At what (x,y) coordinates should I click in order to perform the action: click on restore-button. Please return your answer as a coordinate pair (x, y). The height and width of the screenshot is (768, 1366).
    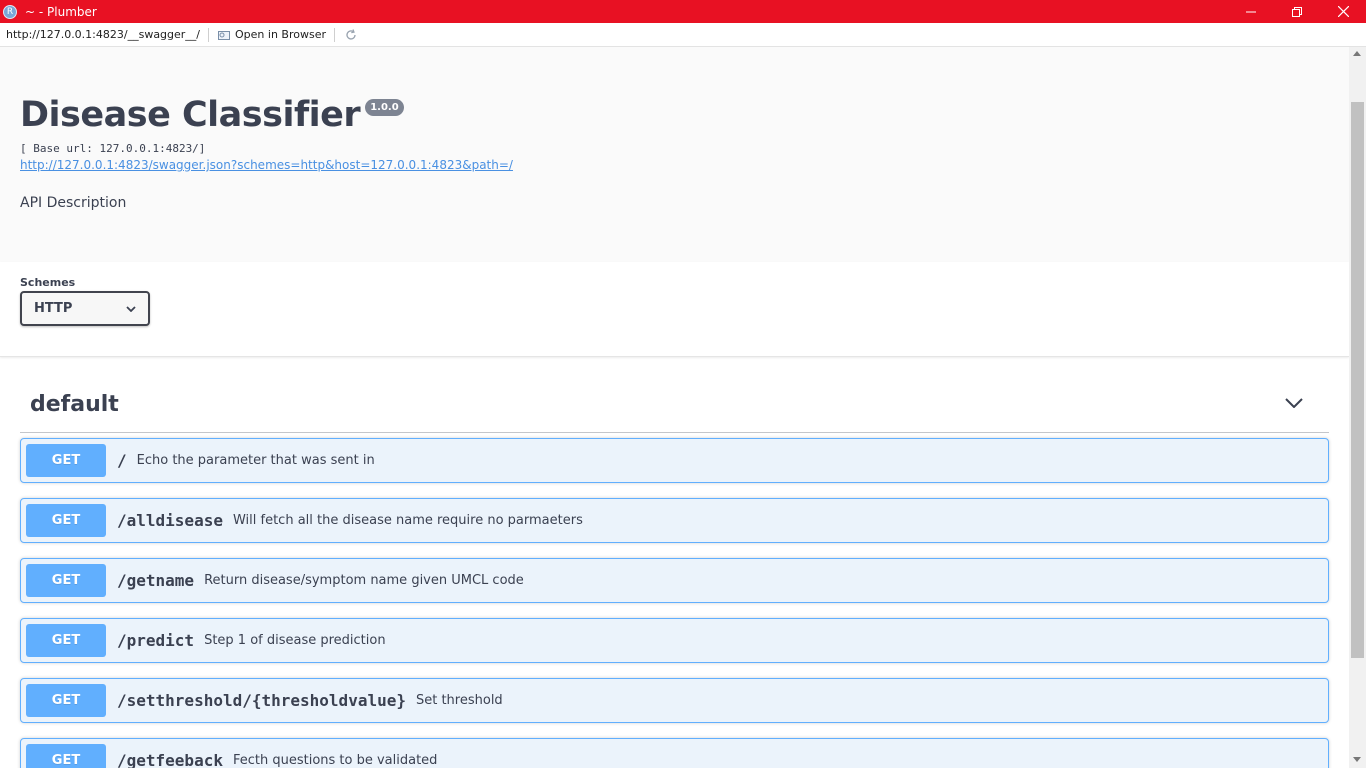
    Looking at the image, I should click on (1297, 11).